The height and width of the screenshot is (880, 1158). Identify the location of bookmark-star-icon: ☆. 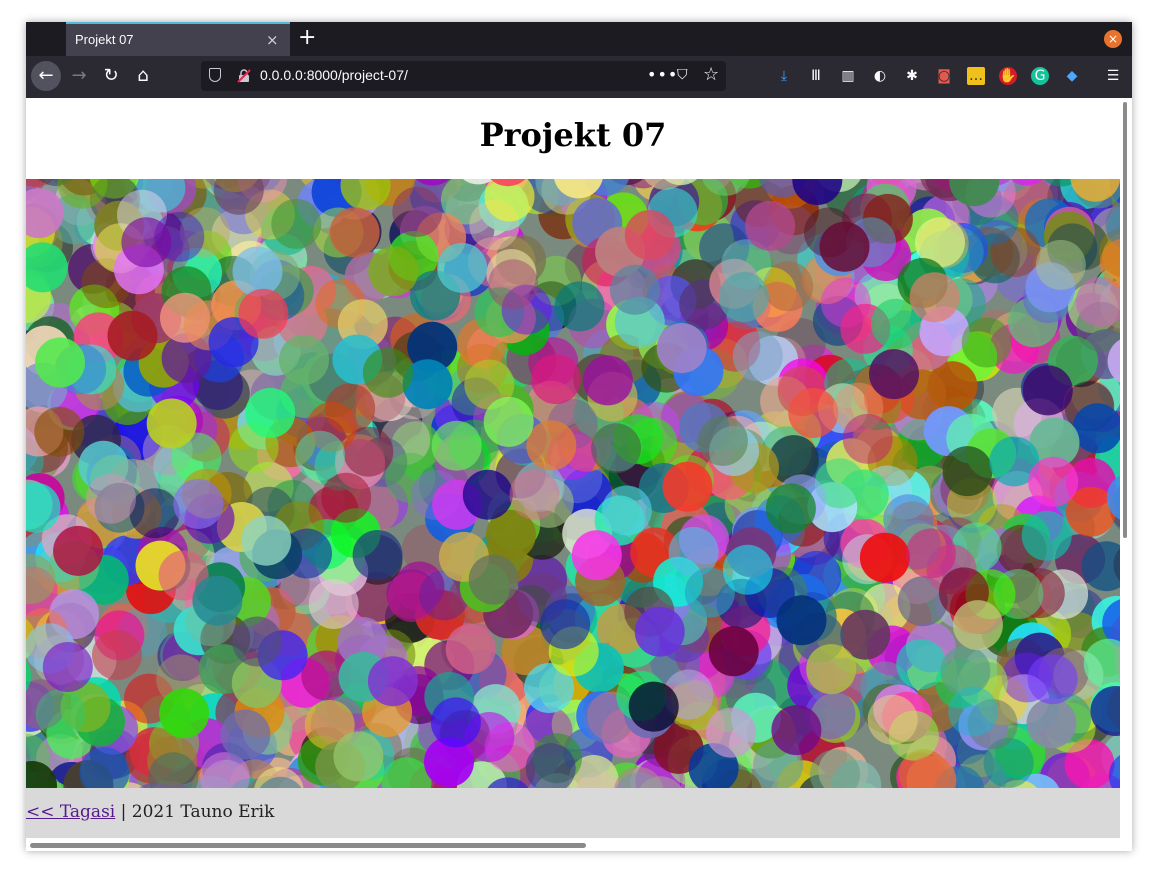
(711, 74).